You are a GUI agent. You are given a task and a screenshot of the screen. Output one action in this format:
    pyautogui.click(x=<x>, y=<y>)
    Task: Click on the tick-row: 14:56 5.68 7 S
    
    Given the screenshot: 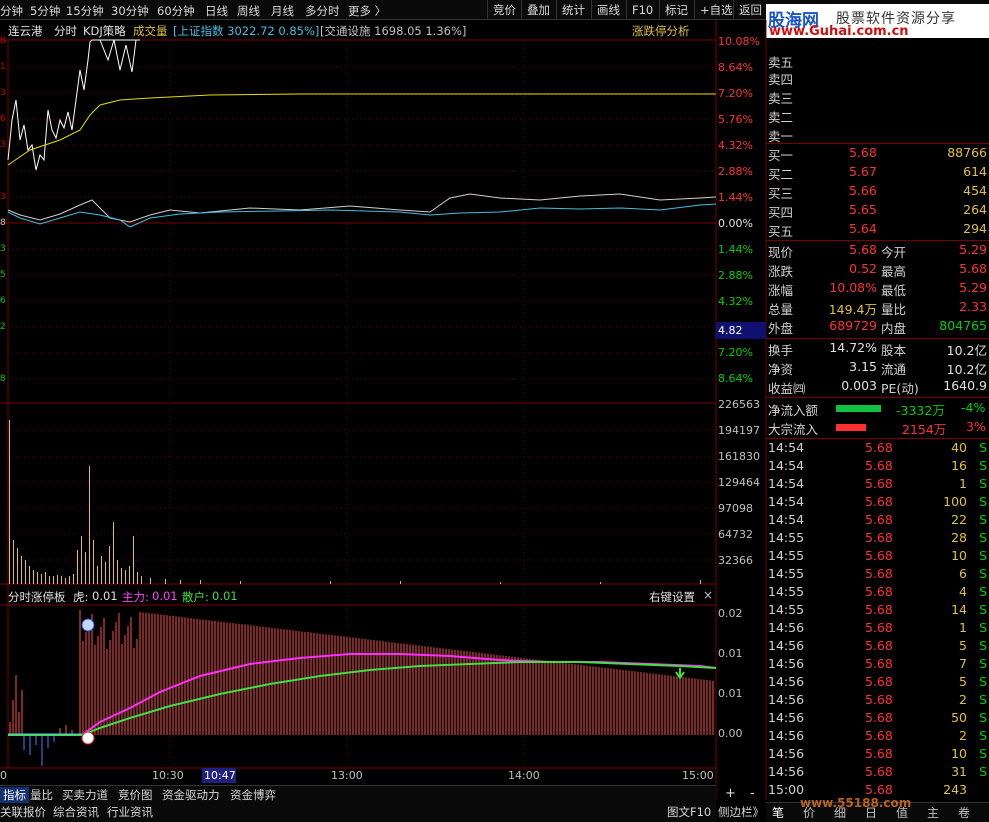 What is the action you would take?
    pyautogui.click(x=878, y=665)
    